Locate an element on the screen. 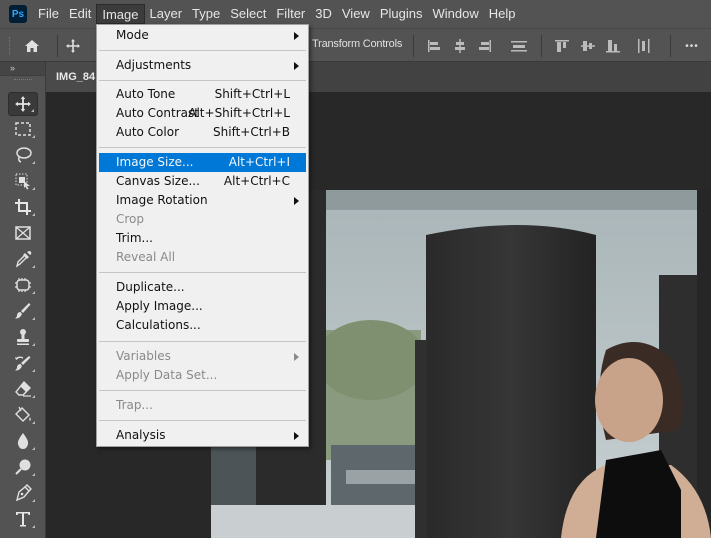  menu-item-shortcut: Alt+Ctrl+C is located at coordinates (256, 181).